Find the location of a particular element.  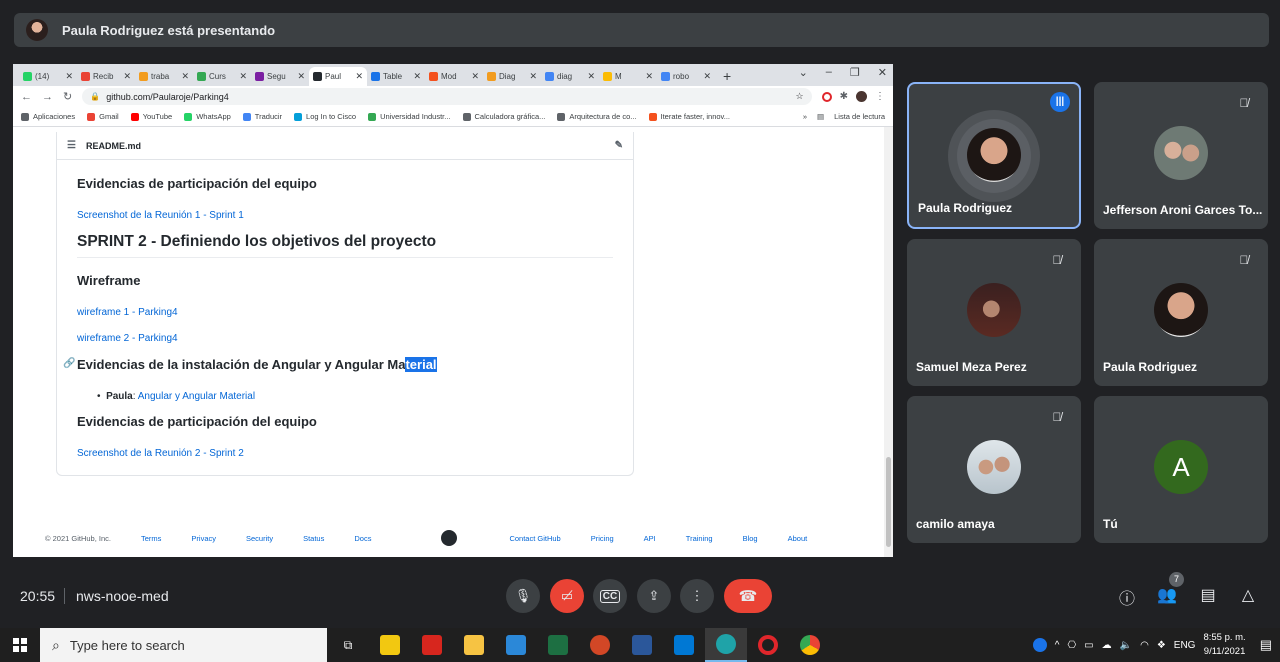

browser-tab: Recib ✕ is located at coordinates (106, 76).